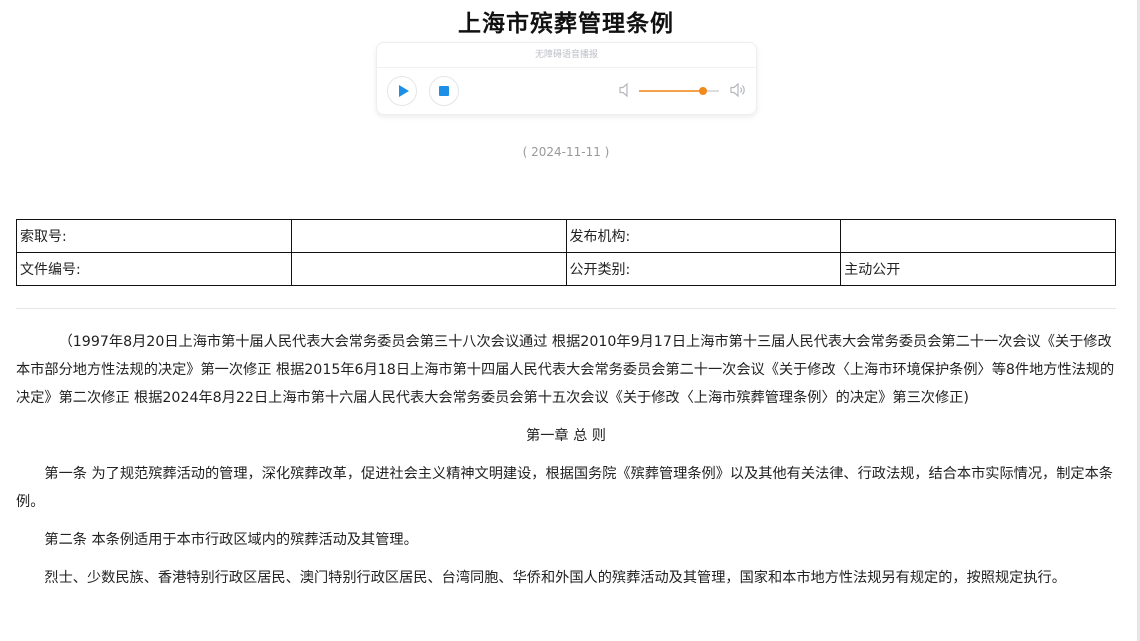  I want to click on volume-high-icon, so click(738, 90).